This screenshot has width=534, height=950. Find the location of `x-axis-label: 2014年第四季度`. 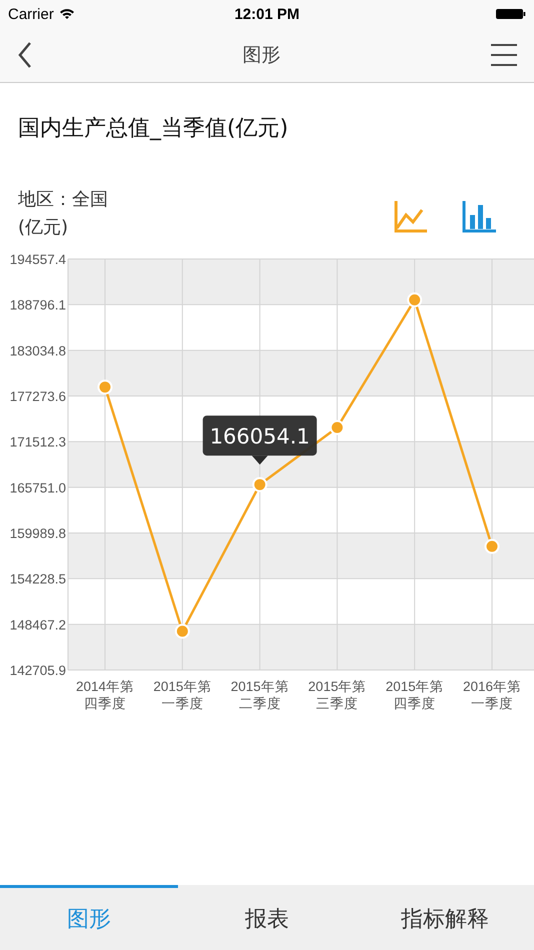

x-axis-label: 2014年第四季度 is located at coordinates (105, 695).